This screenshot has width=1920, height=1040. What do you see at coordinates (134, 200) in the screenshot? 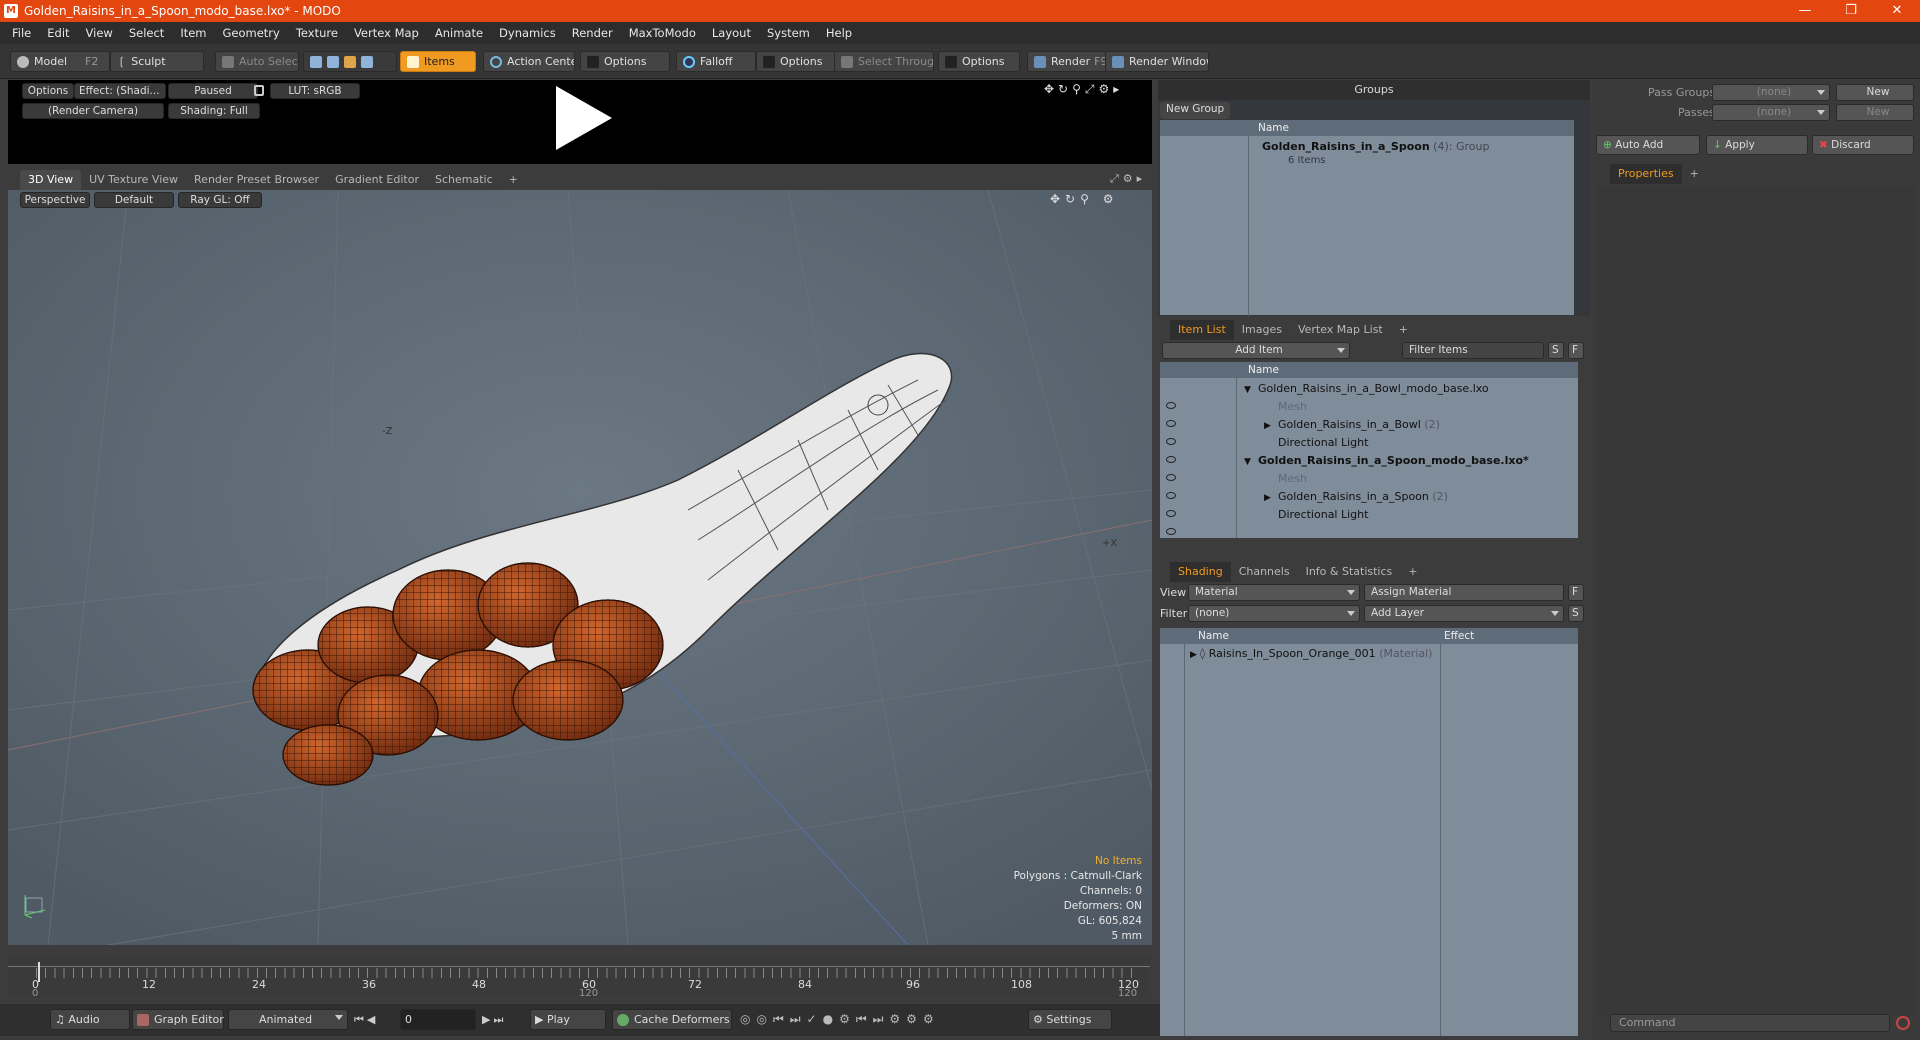
I see `default-style-dropdown: Default` at bounding box center [134, 200].